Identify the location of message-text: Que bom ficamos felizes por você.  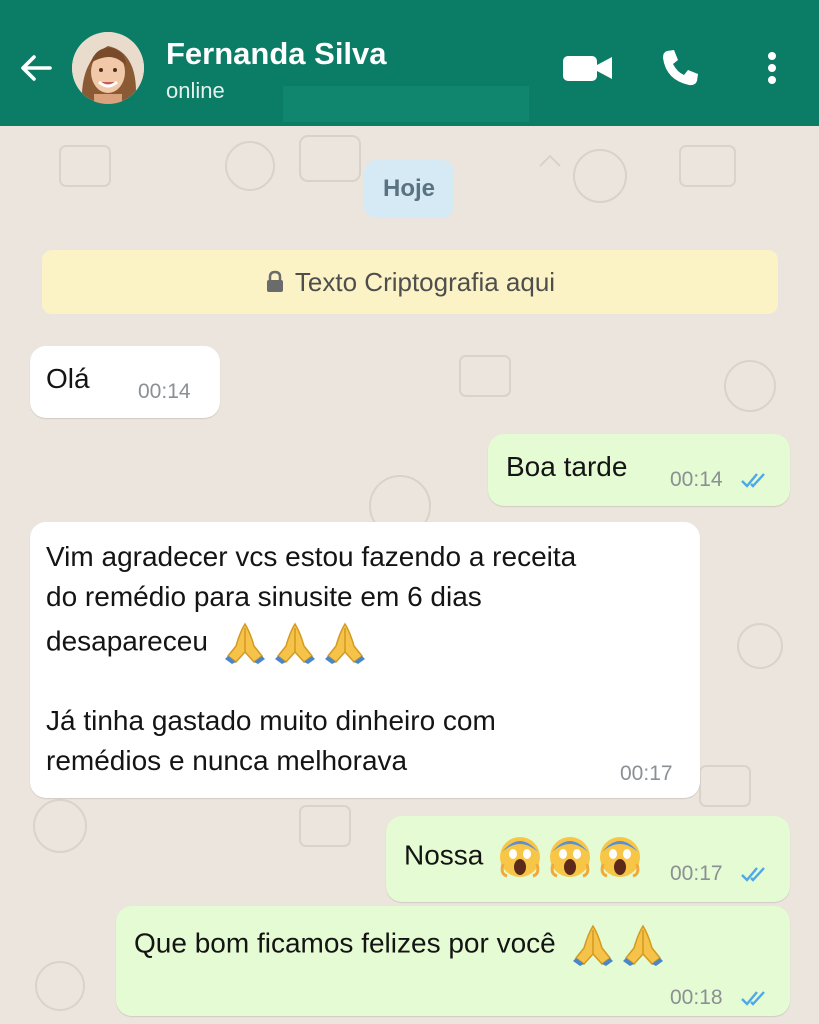
(402, 945).